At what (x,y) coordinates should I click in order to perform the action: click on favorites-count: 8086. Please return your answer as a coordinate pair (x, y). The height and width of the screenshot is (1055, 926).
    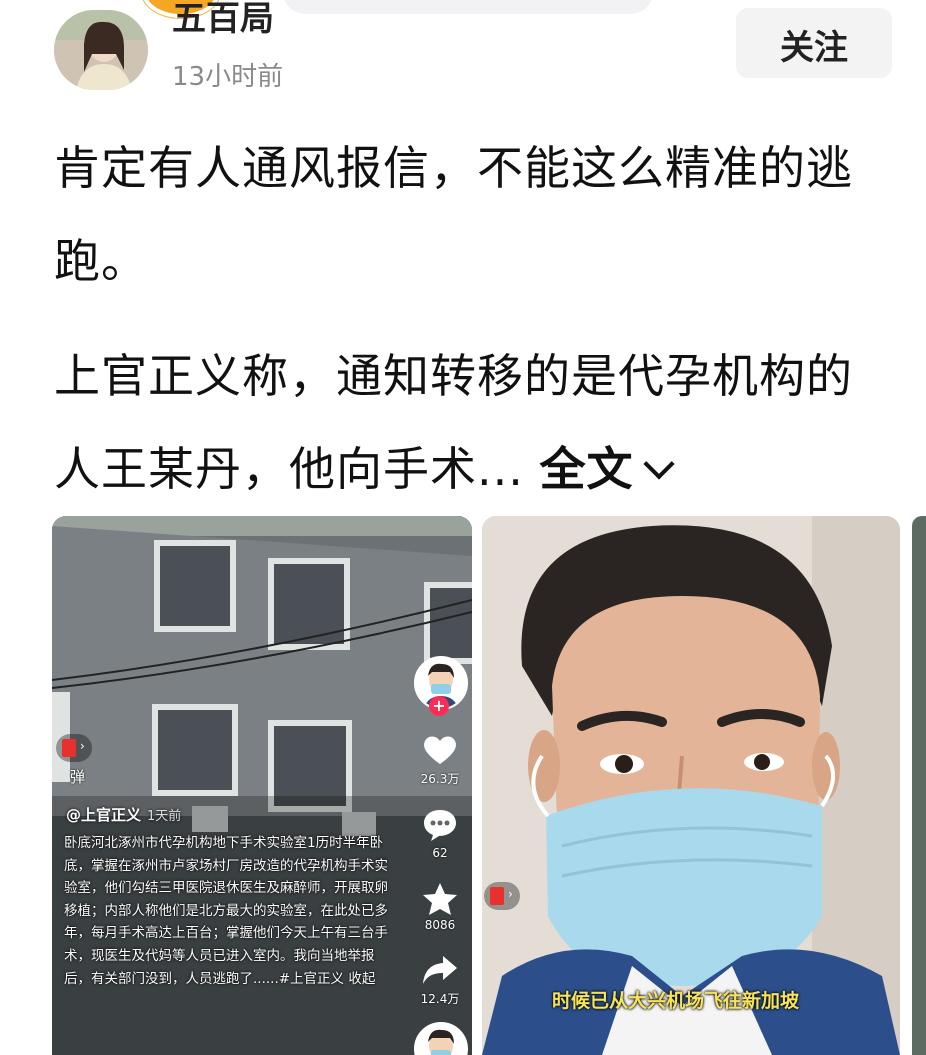
    Looking at the image, I should click on (440, 925).